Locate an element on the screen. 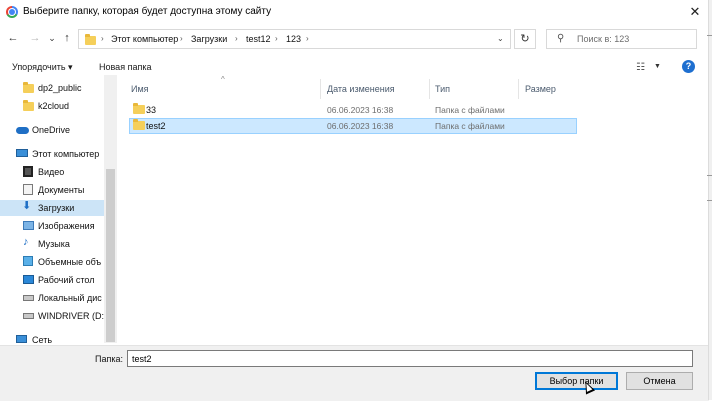 This screenshot has height=401, width=712. cloud-icon is located at coordinates (22, 130).